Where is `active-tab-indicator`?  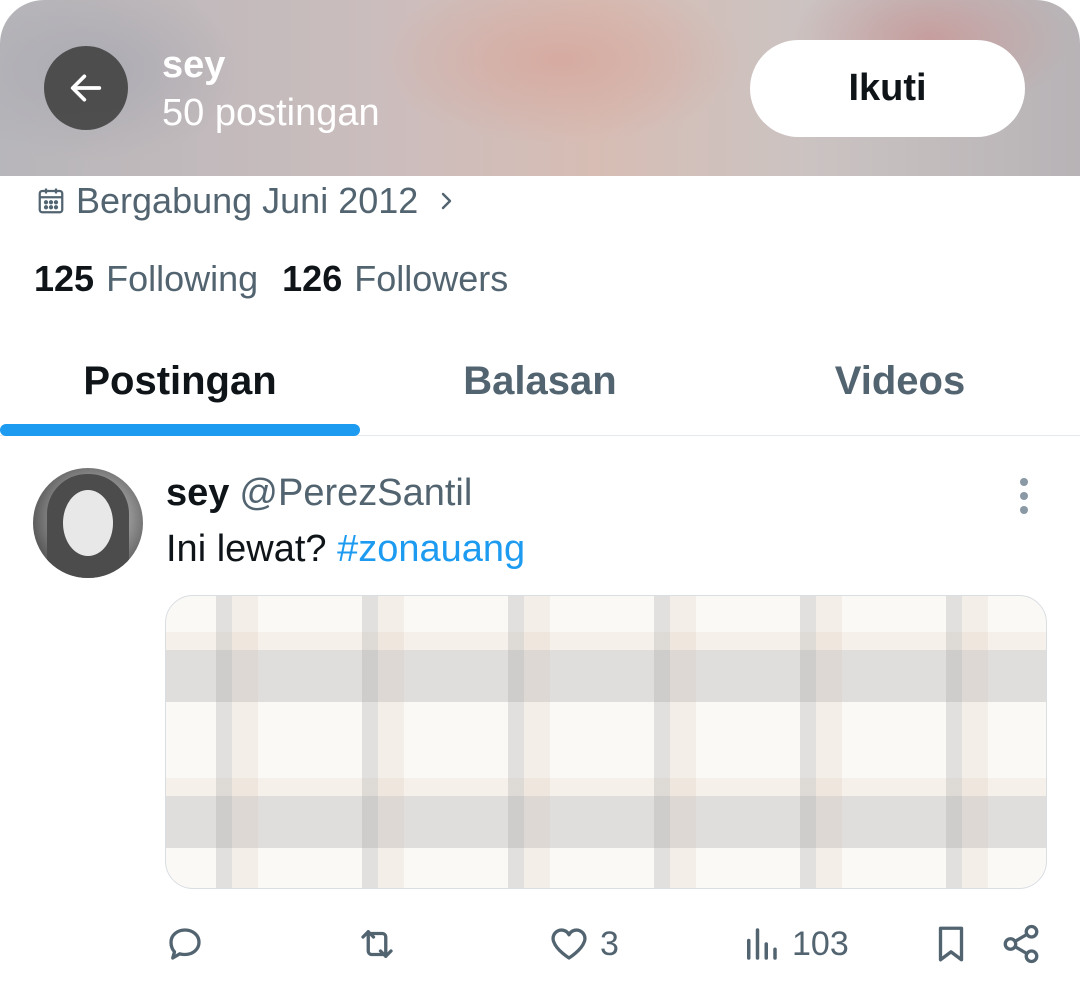 active-tab-indicator is located at coordinates (180, 430).